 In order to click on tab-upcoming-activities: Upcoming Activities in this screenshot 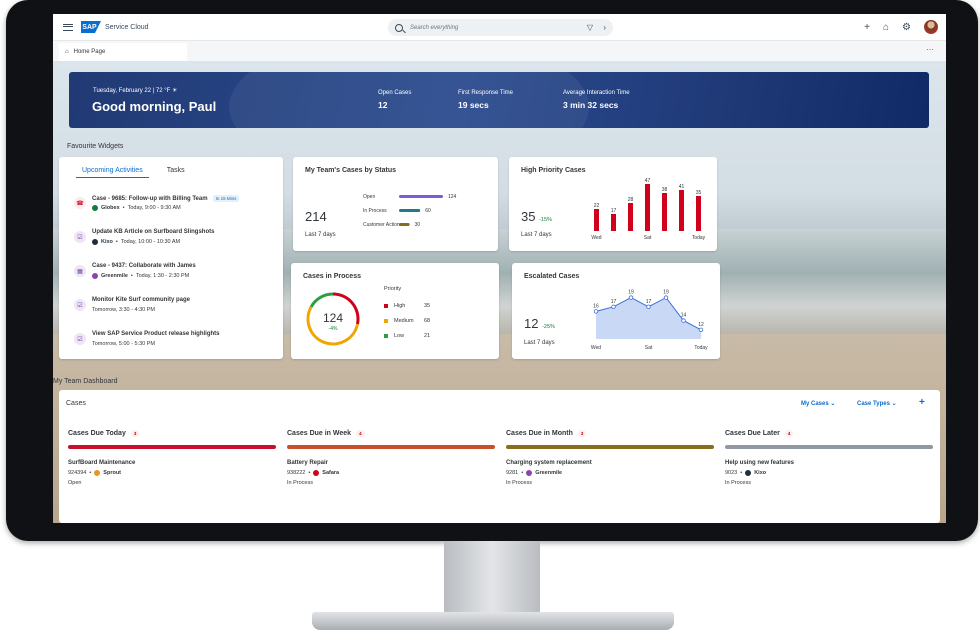, I will do `click(112, 172)`.